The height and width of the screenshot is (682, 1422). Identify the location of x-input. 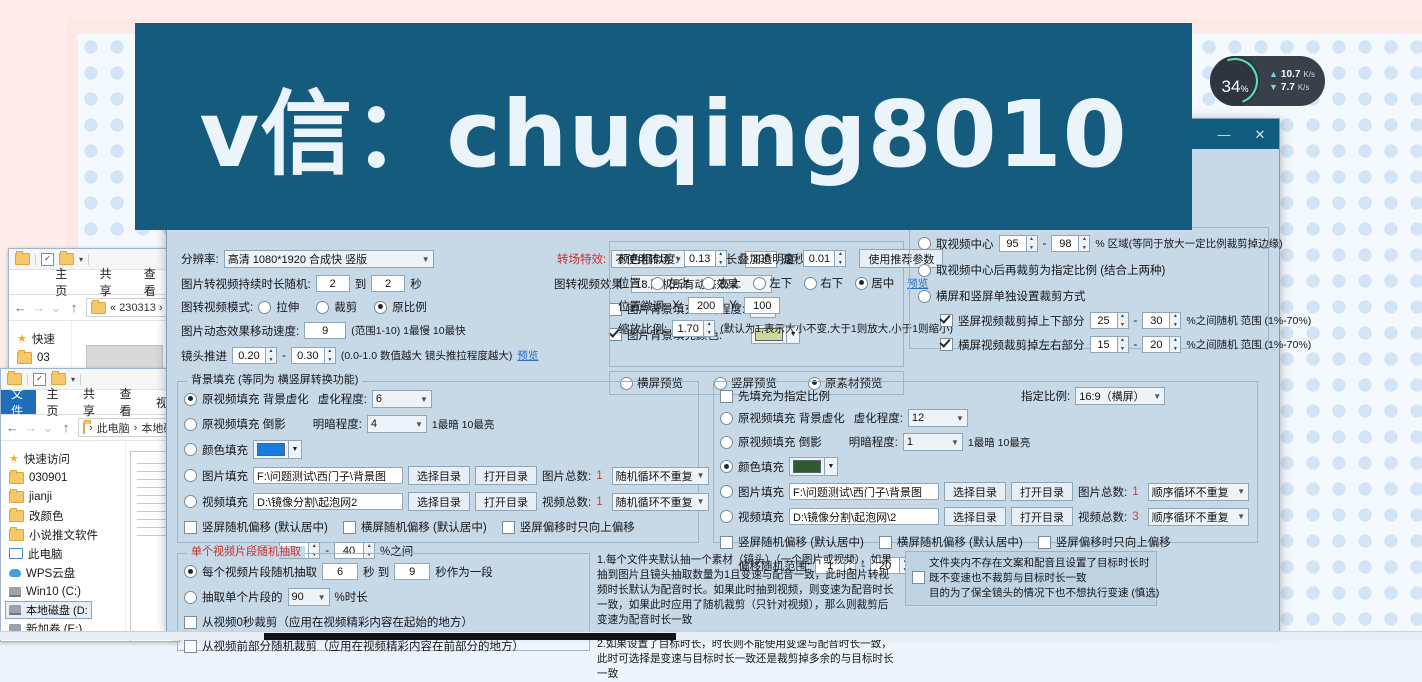
(706, 305).